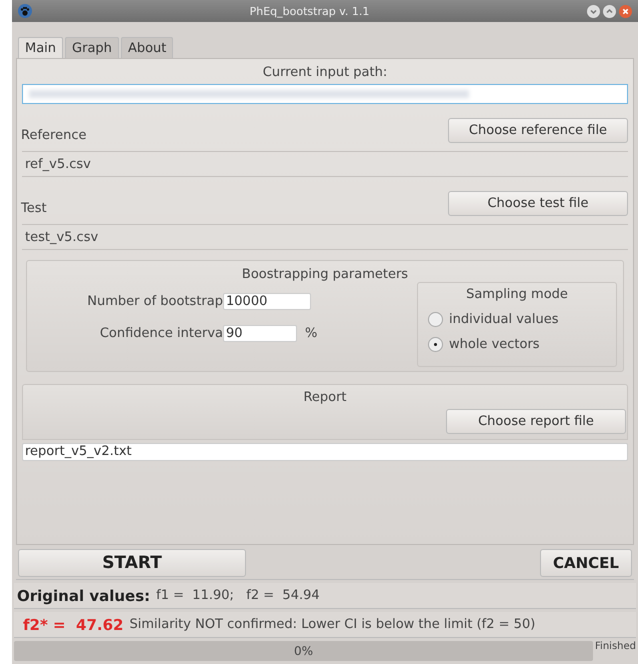  Describe the element at coordinates (325, 451) in the screenshot. I see `report-file-input: report_v5_v2.txt` at that location.